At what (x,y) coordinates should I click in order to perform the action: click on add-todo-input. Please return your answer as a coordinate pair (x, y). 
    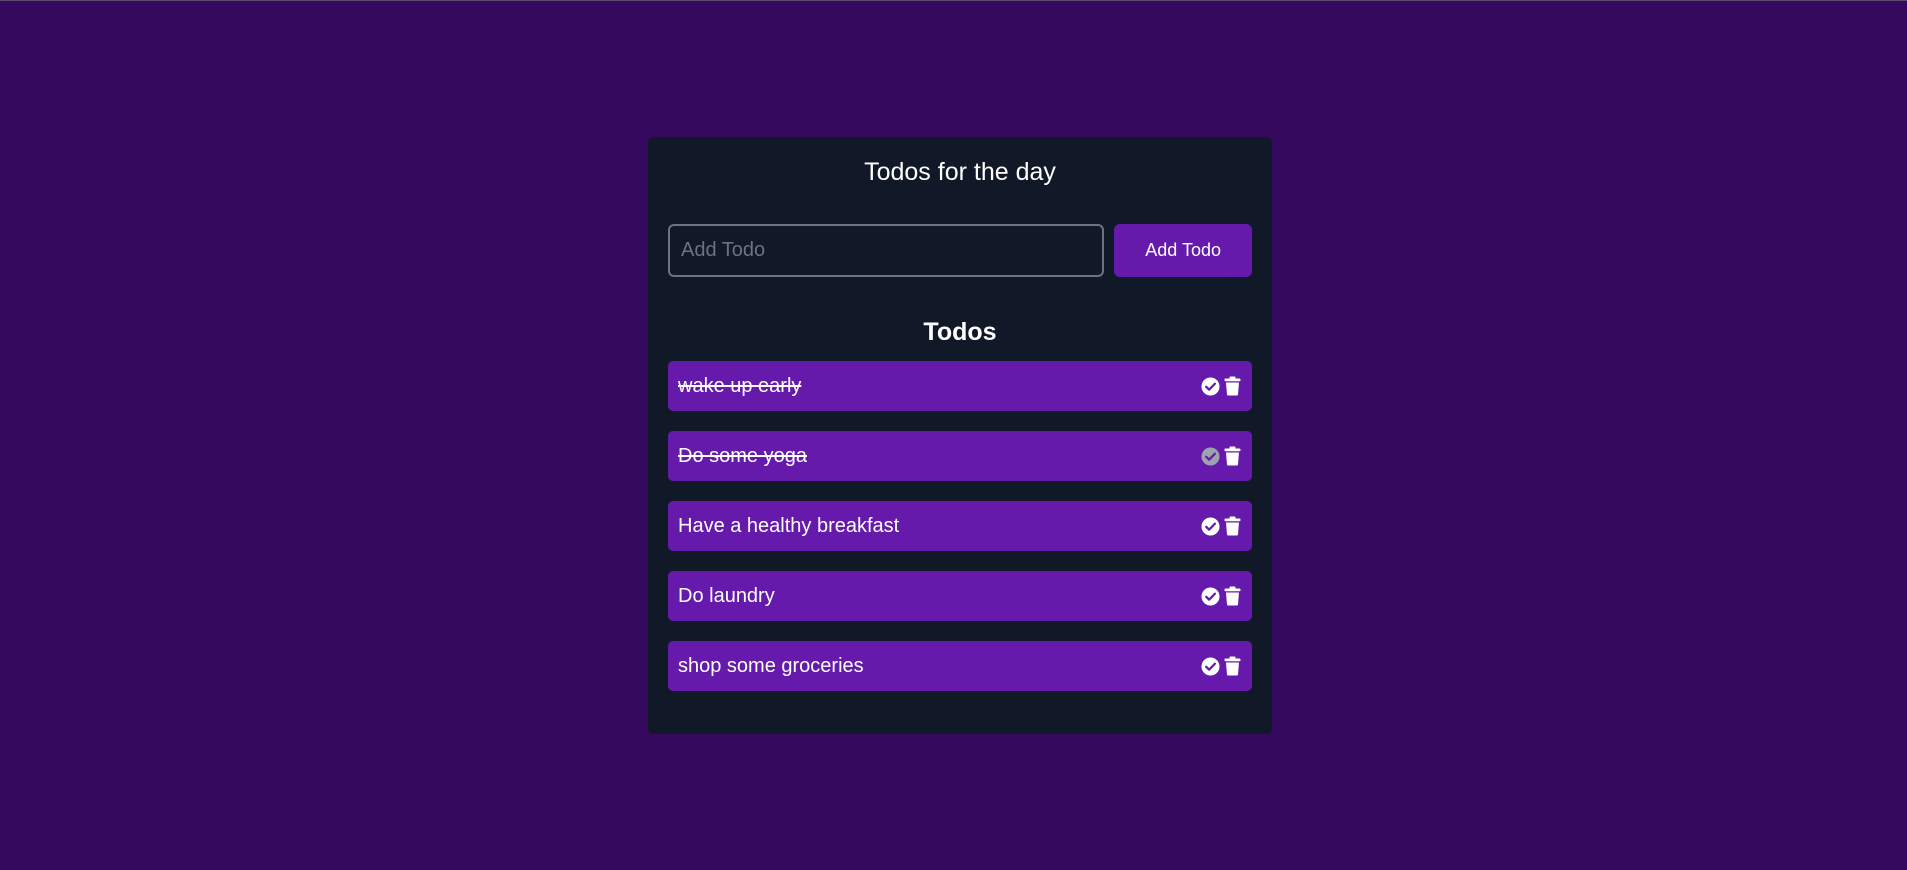
    Looking at the image, I should click on (886, 250).